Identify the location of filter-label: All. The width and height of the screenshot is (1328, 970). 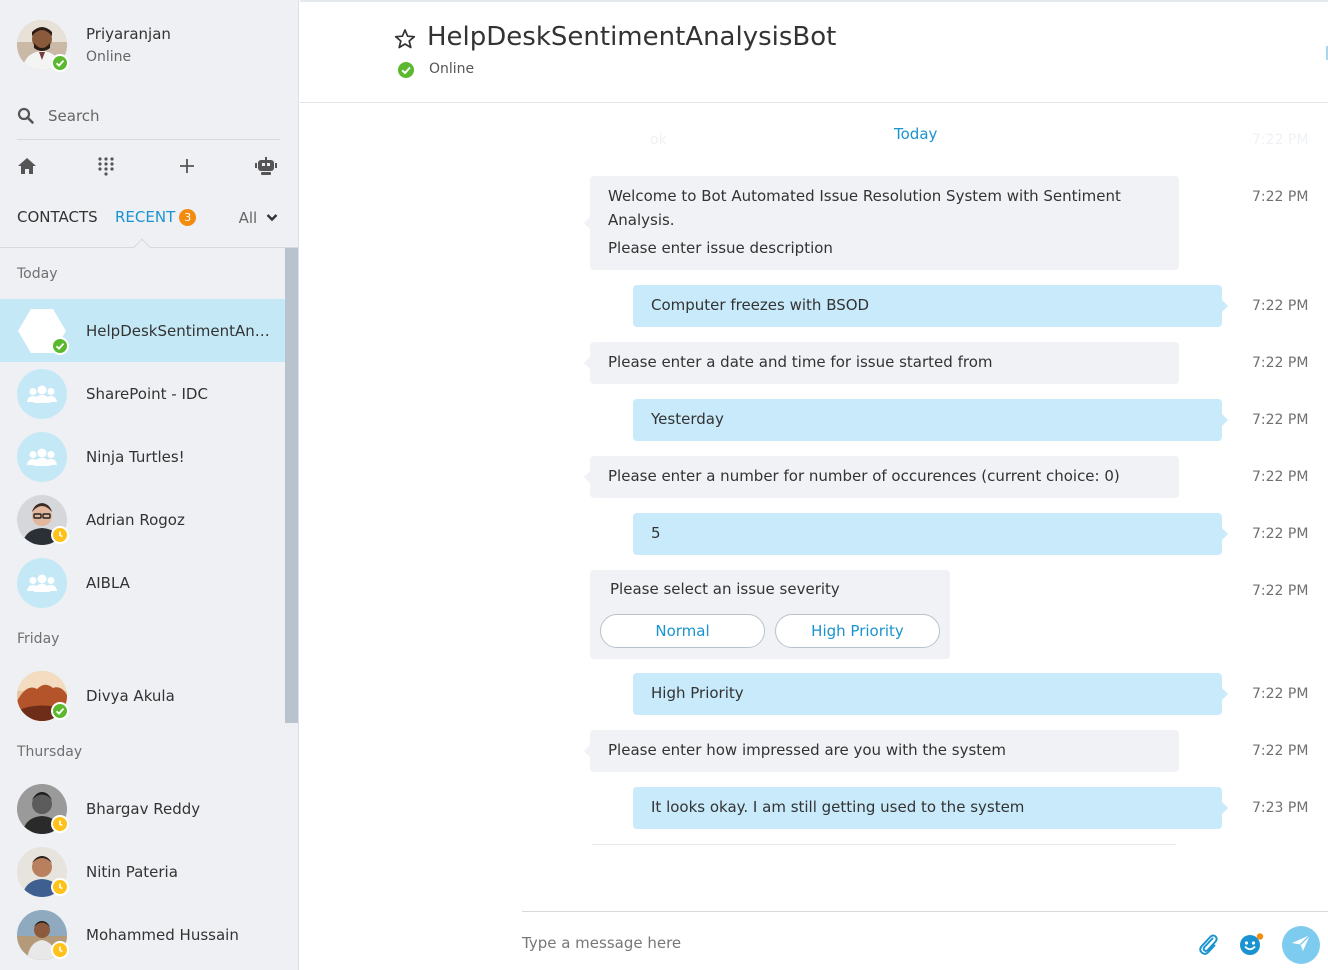
(248, 218).